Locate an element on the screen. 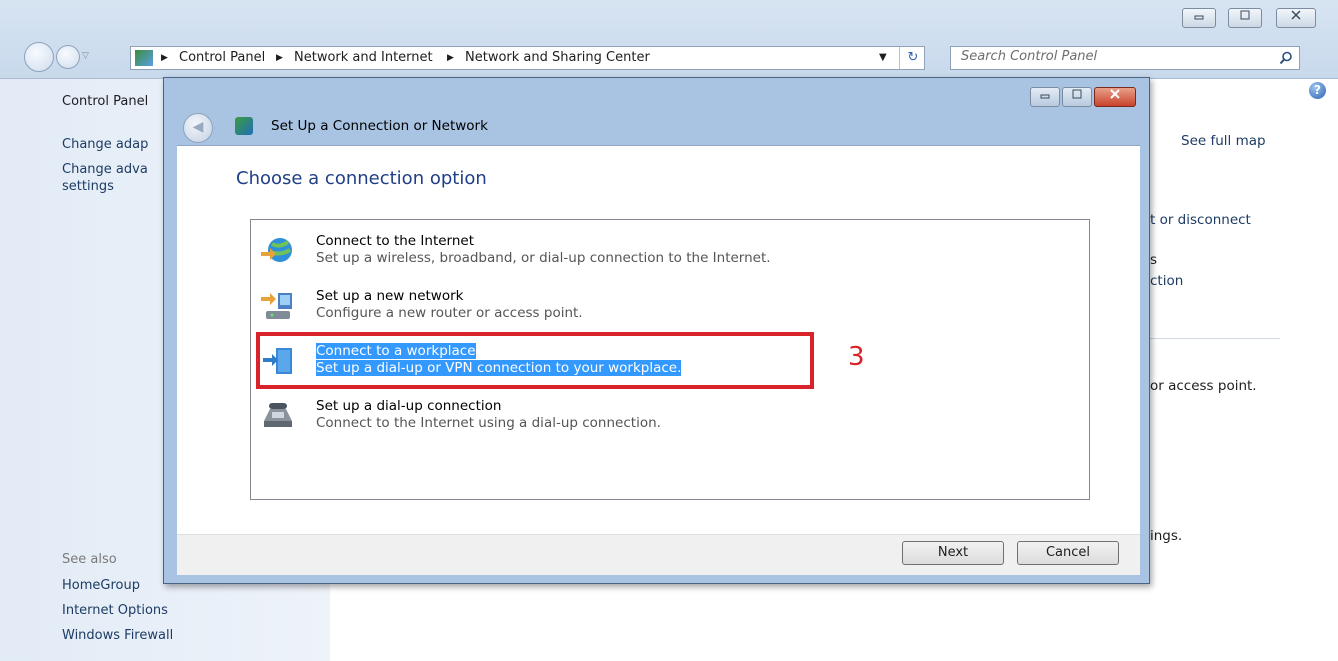  see-also-internet-options: Internet Options is located at coordinates (115, 610).